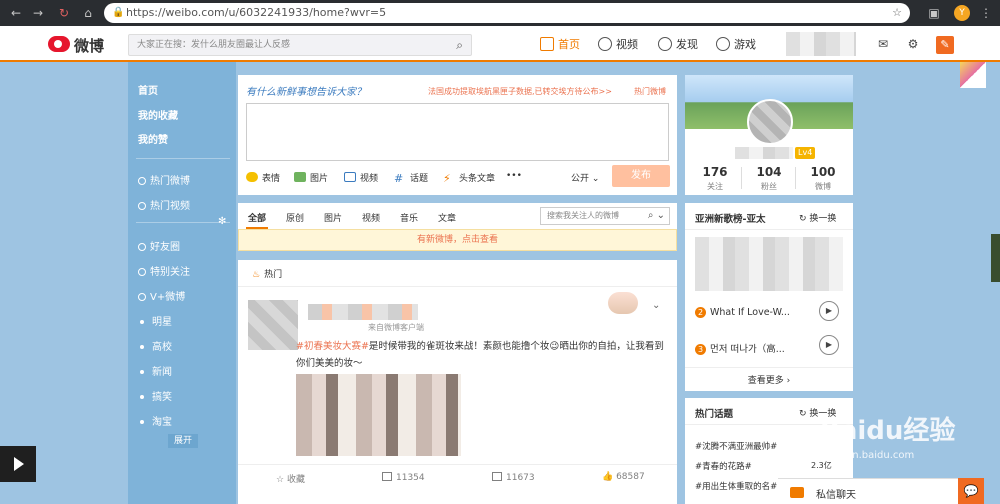 Image resolution: width=1000 pixels, height=504 pixels. Describe the element at coordinates (457, 132) in the screenshot. I see `composer-textarea` at that location.